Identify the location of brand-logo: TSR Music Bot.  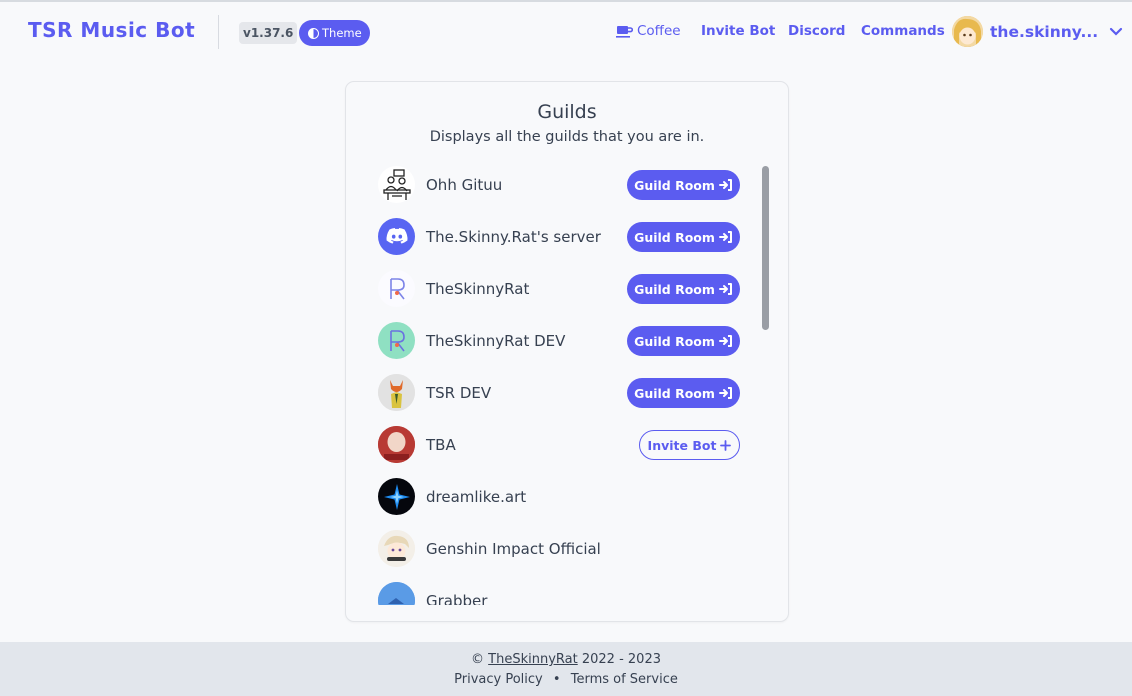
(111, 30).